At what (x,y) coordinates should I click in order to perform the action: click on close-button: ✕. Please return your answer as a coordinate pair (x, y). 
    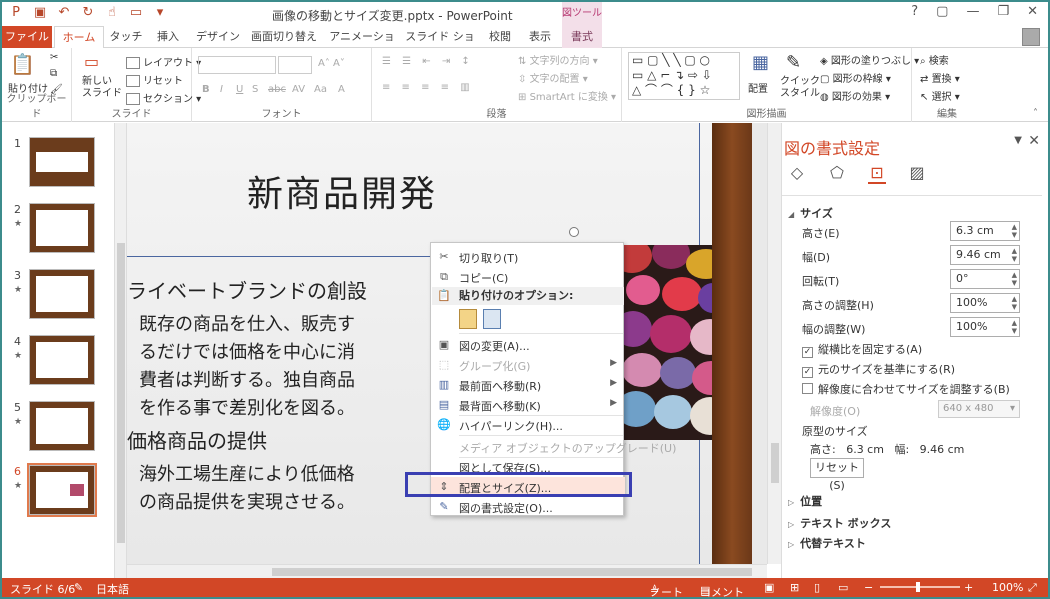
    Looking at the image, I should click on (1032, 11).